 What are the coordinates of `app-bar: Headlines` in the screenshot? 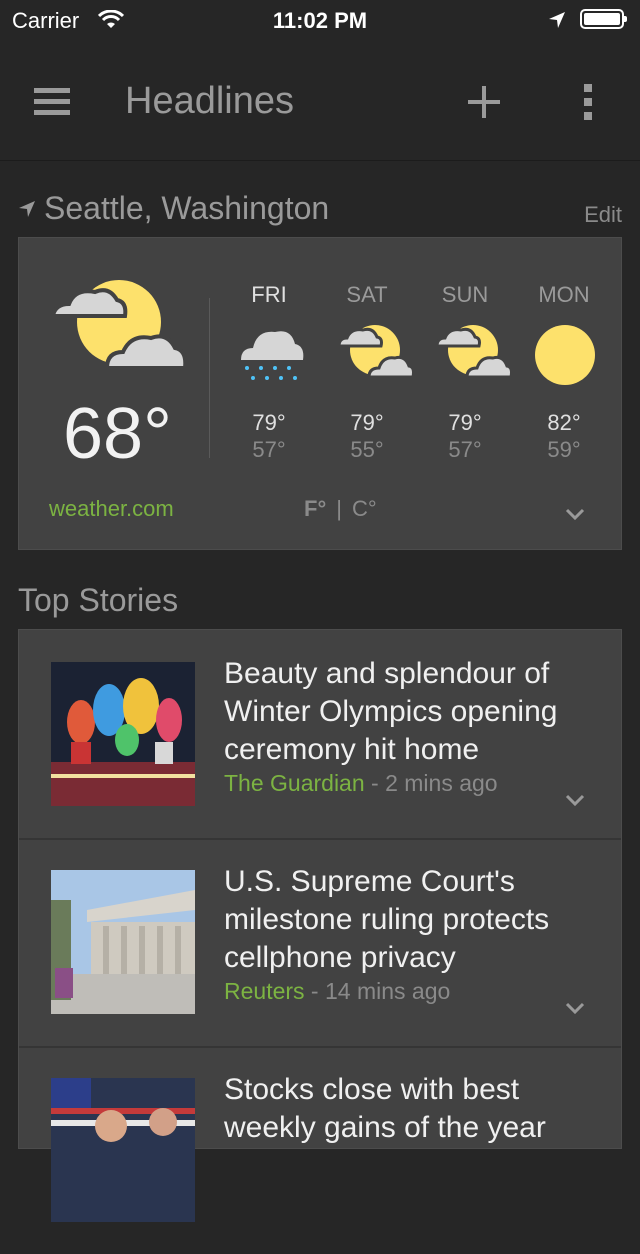 It's located at (320, 100).